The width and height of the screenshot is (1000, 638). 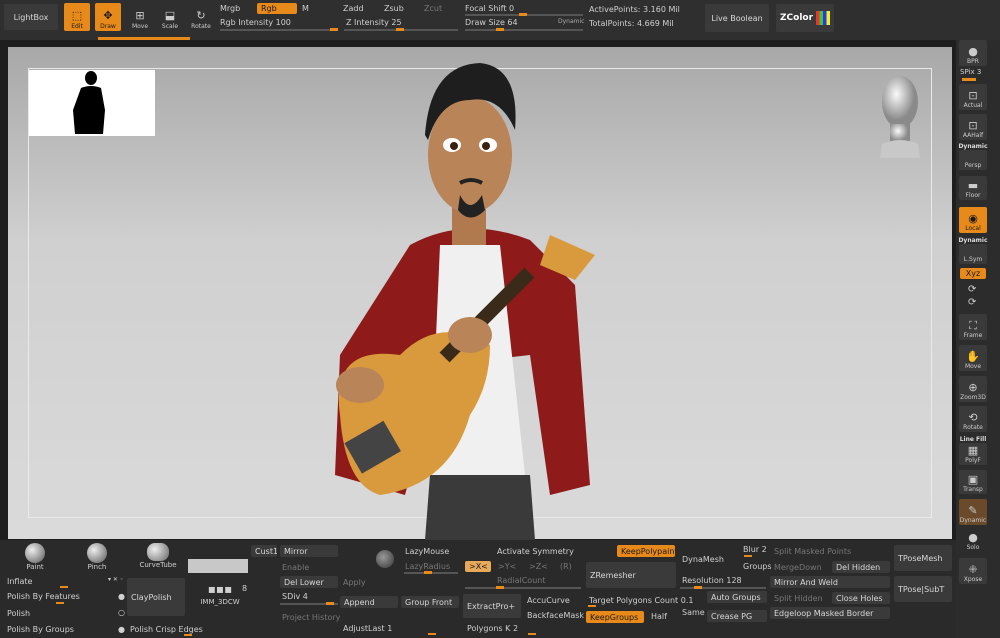 I want to click on lazyradius-slider: LazyRadius, so click(x=427, y=566).